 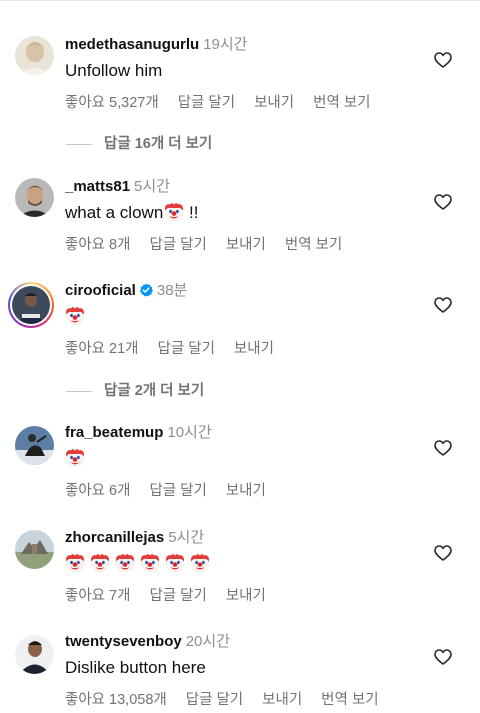 What do you see at coordinates (97, 186) in the screenshot?
I see `username: _matts81` at bounding box center [97, 186].